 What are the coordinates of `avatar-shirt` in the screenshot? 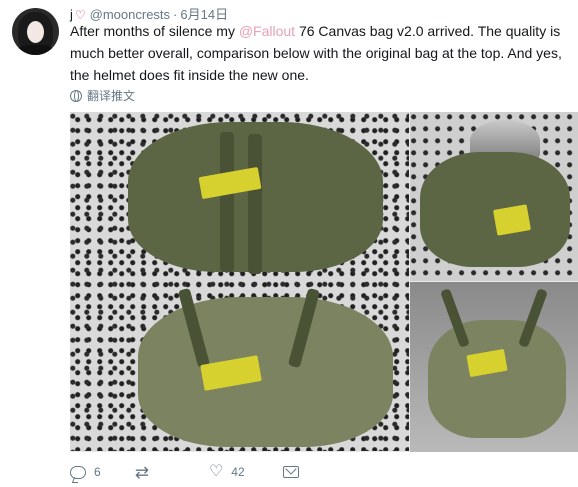 It's located at (35, 50).